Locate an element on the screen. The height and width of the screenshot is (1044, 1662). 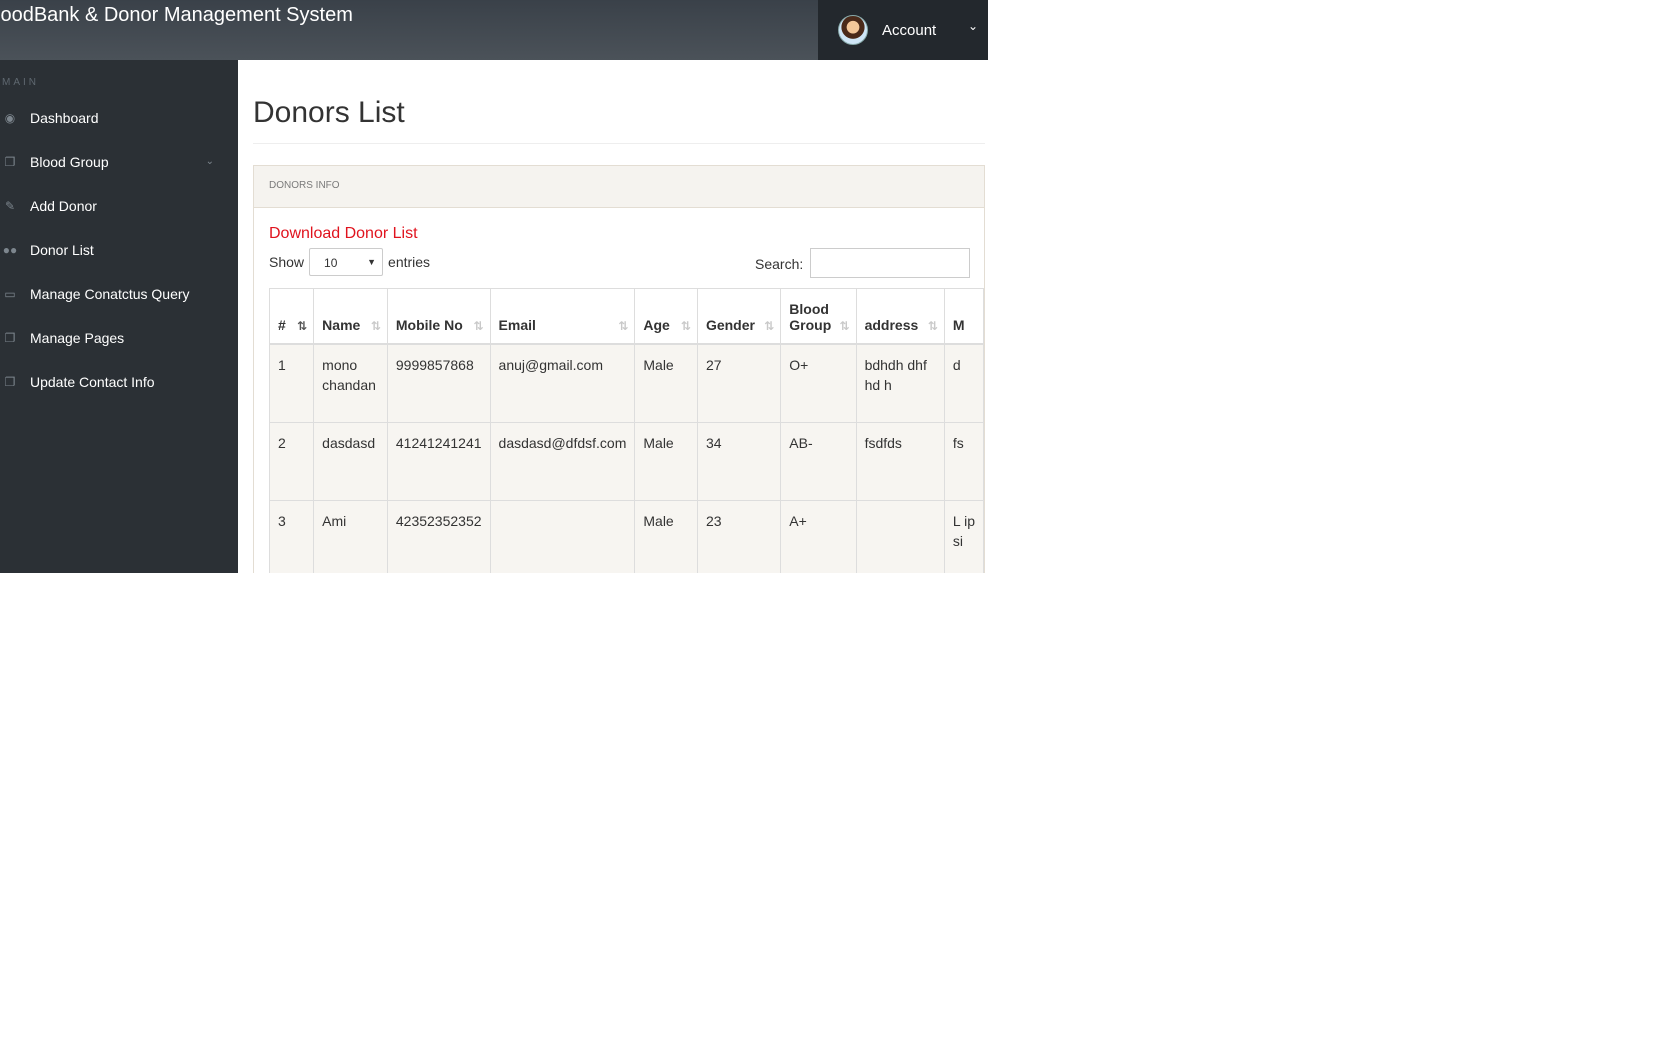
table-cell: 41241241241 is located at coordinates (438, 461).